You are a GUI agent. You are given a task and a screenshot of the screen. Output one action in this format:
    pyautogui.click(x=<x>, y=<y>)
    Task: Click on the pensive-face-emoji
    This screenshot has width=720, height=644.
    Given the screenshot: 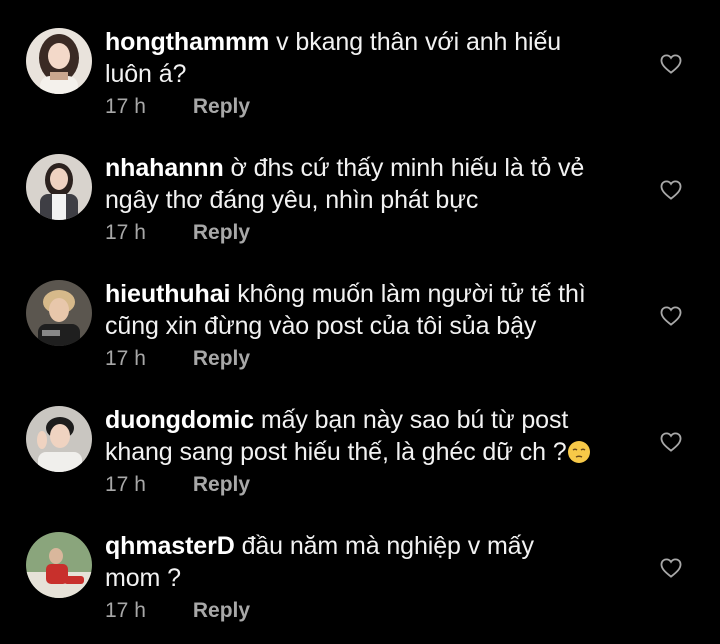 What is the action you would take?
    pyautogui.click(x=579, y=452)
    